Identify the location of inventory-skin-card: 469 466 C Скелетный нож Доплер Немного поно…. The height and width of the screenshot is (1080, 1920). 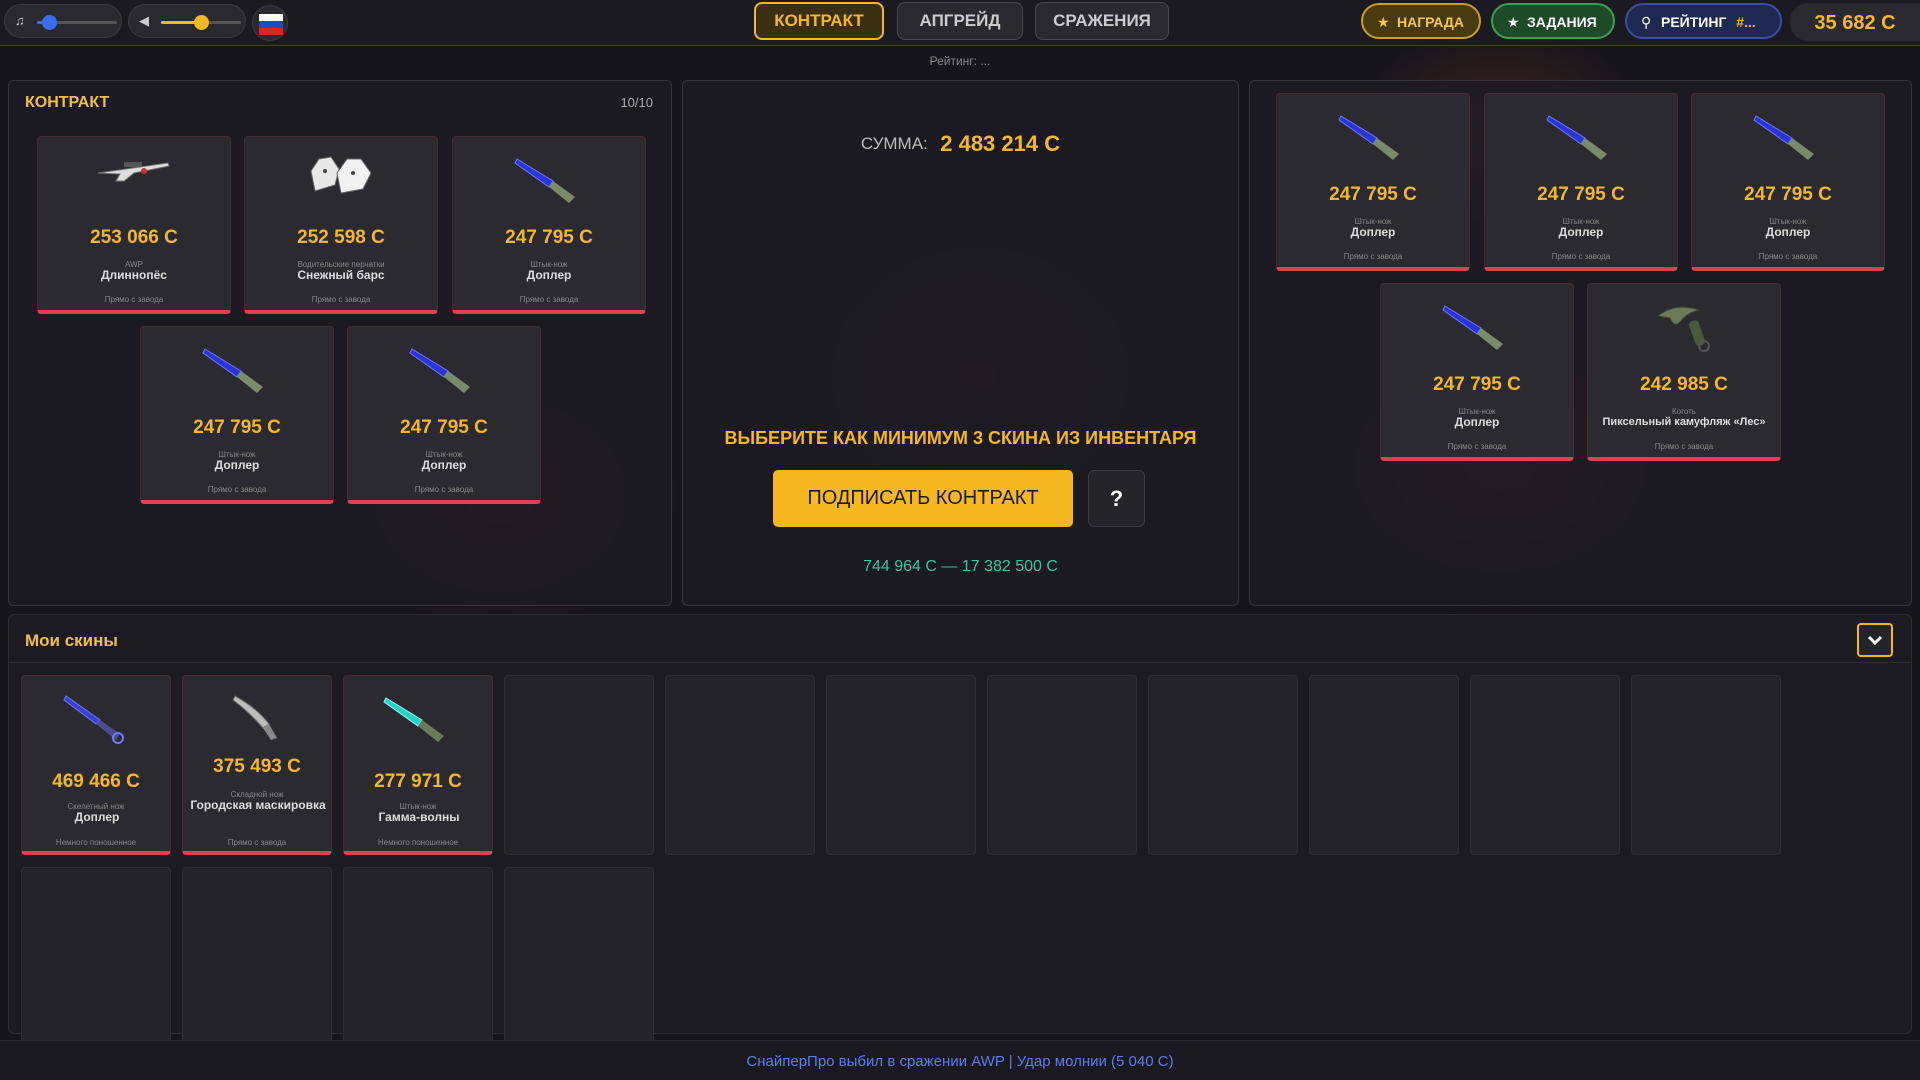
(96, 765).